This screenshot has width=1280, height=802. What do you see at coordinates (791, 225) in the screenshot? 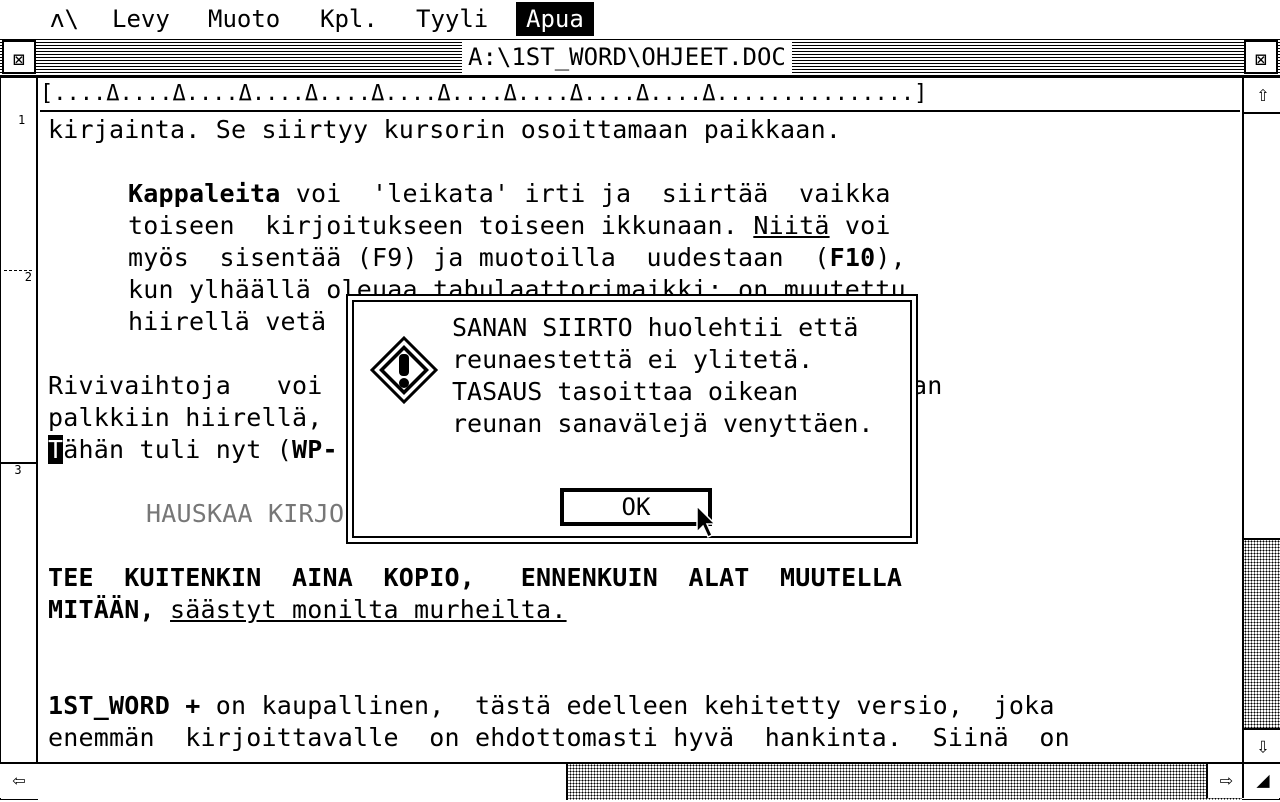
I see `underlined-text: Niitä` at bounding box center [791, 225].